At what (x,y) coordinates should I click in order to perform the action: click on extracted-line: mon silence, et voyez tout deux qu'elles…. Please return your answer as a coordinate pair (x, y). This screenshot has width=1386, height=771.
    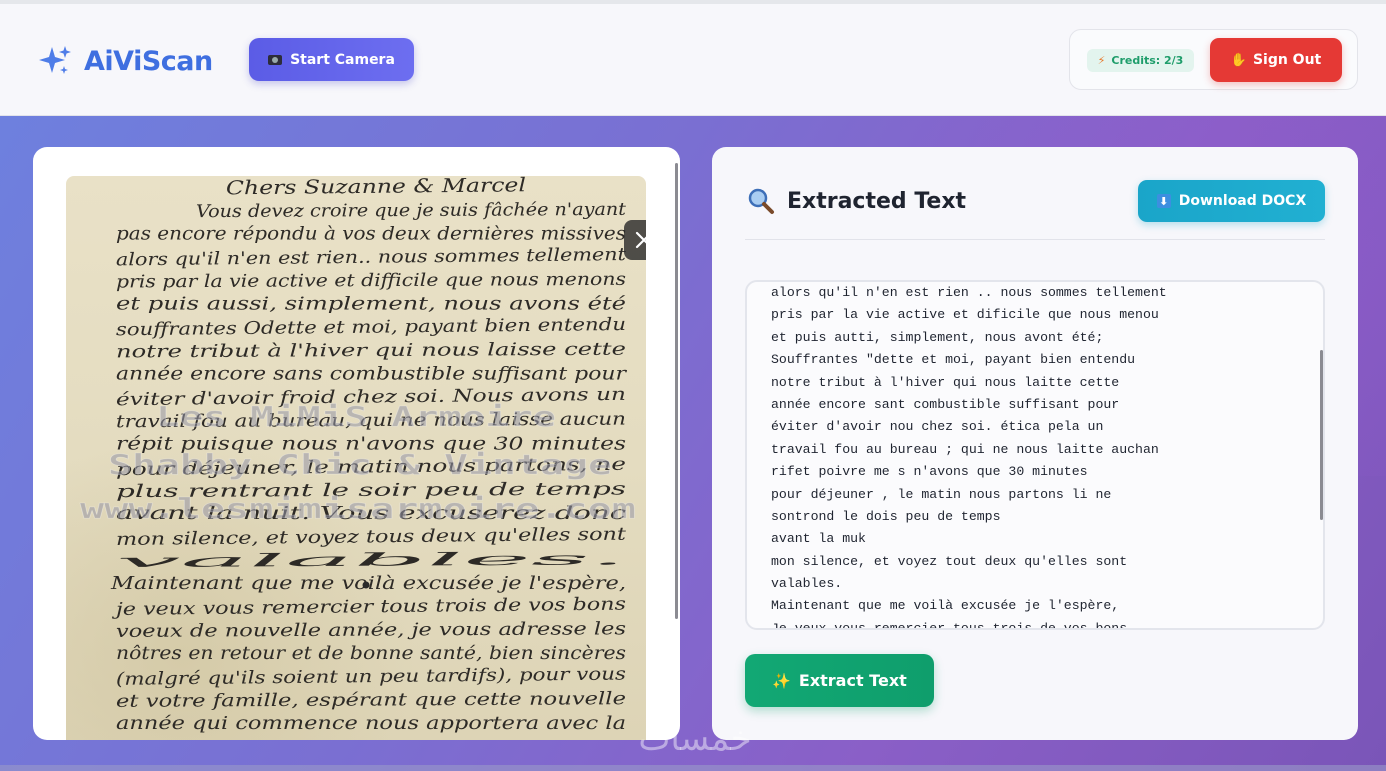
    Looking at the image, I should click on (949, 561).